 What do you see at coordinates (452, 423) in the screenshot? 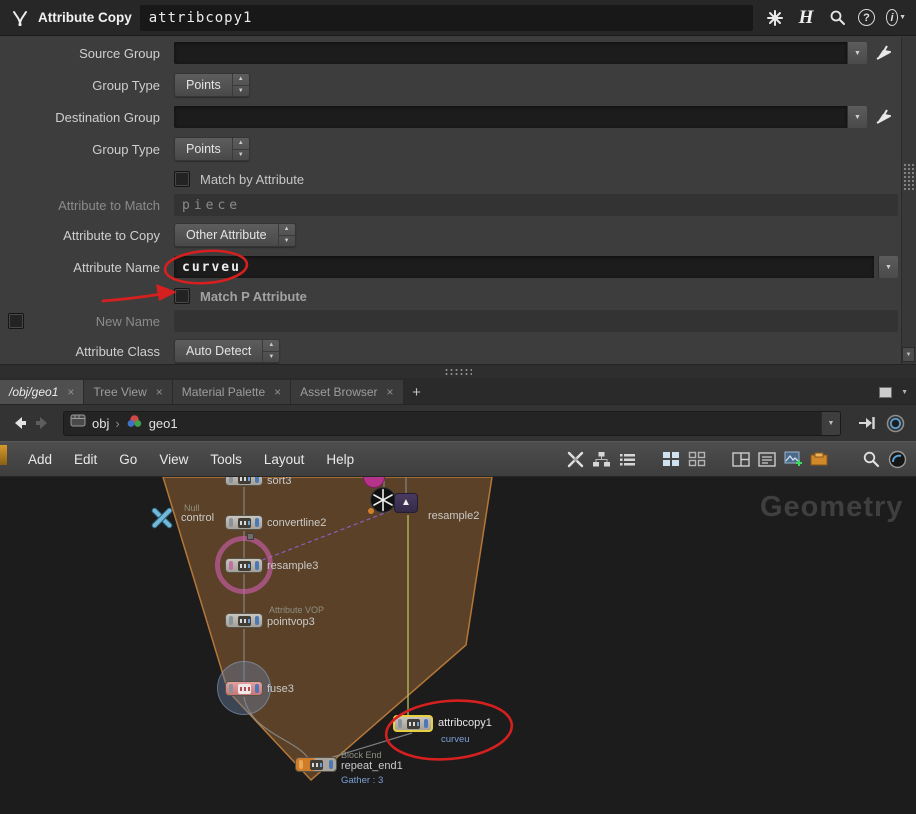
I see `path-field: obj › geo1 ▼` at bounding box center [452, 423].